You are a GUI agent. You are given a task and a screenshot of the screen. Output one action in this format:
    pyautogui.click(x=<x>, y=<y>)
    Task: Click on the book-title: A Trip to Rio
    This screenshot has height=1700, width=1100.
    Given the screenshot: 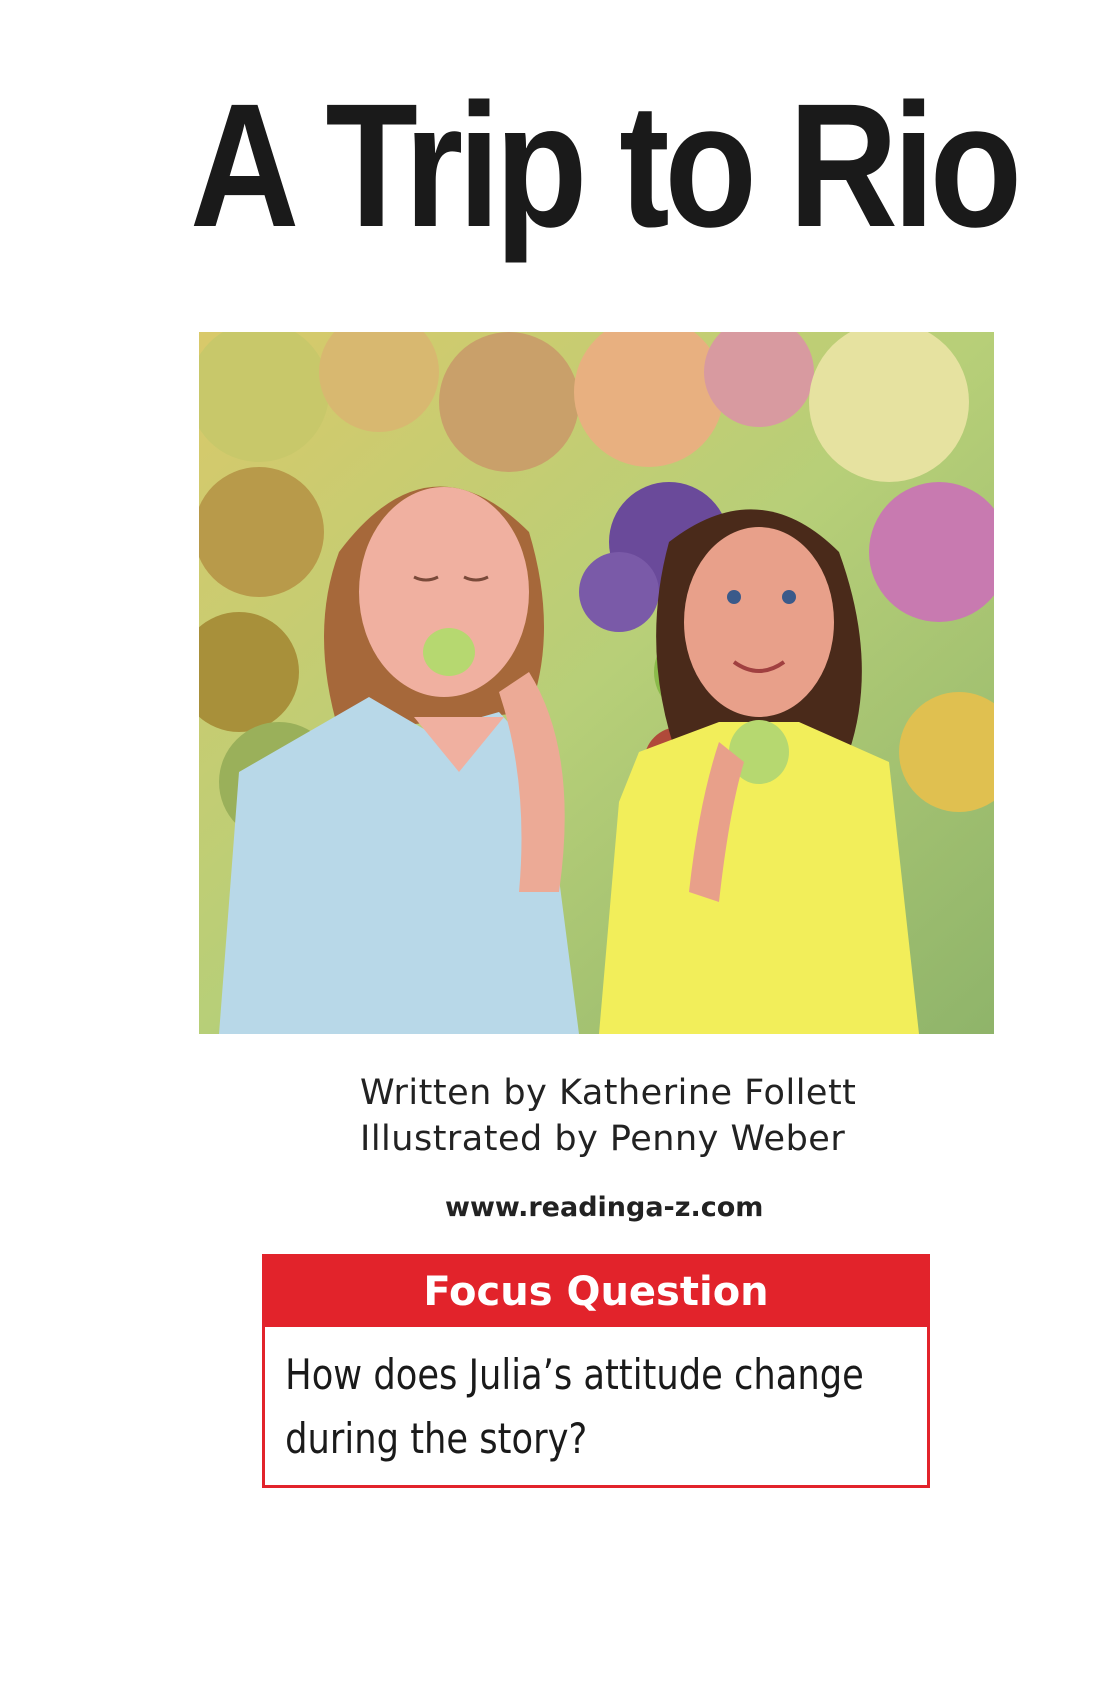 What is the action you would take?
    pyautogui.click(x=606, y=166)
    